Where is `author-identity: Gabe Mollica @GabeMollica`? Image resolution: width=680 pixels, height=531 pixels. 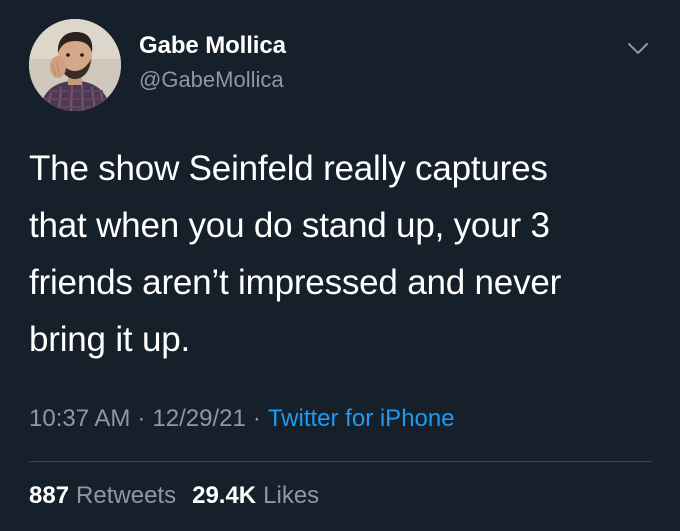
author-identity: Gabe Mollica @GabeMollica is located at coordinates (212, 62).